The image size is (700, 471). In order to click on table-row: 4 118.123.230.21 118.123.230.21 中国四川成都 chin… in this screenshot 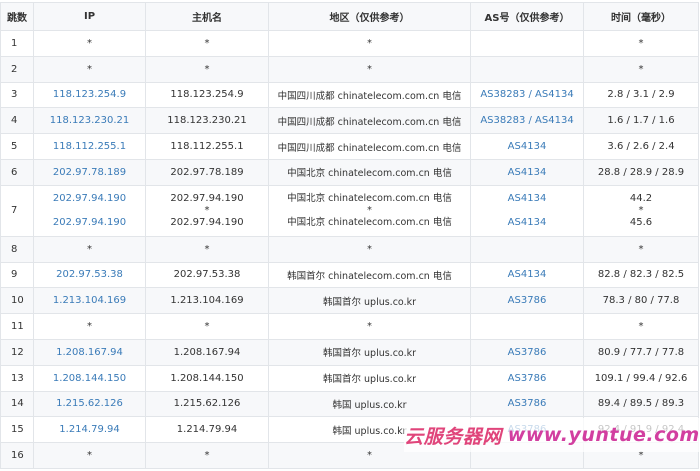, I will do `click(349, 121)`.